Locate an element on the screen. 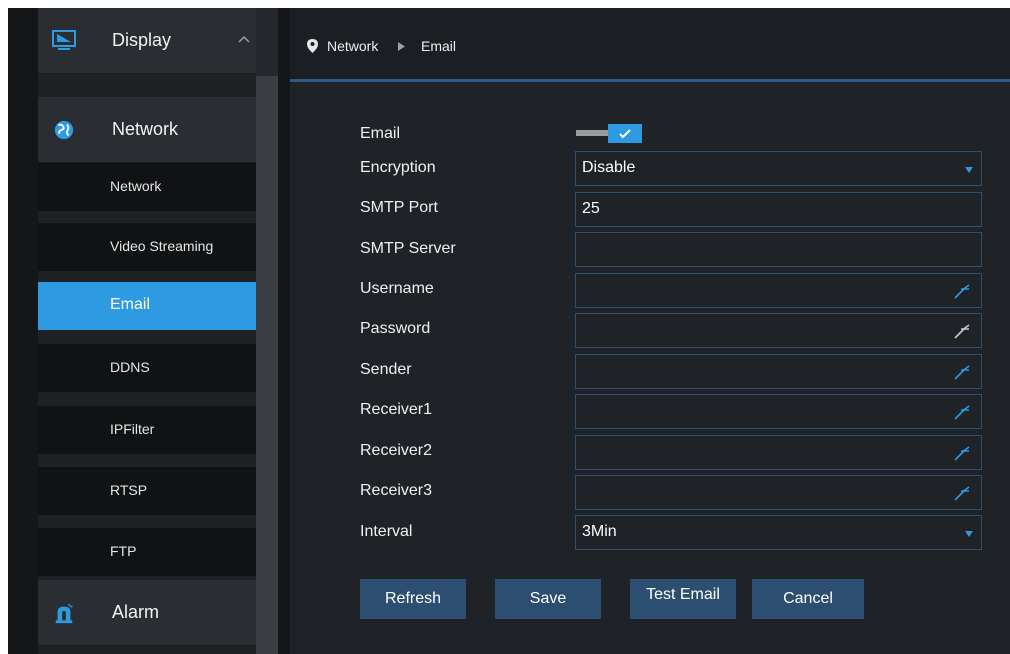 This screenshot has height=654, width=1010. email-toggle is located at coordinates (609, 134).